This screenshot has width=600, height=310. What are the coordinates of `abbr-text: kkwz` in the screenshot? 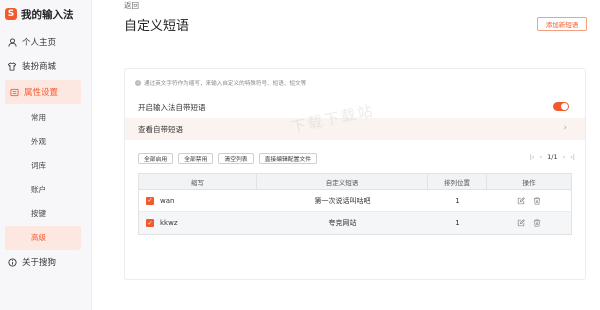 It's located at (169, 223).